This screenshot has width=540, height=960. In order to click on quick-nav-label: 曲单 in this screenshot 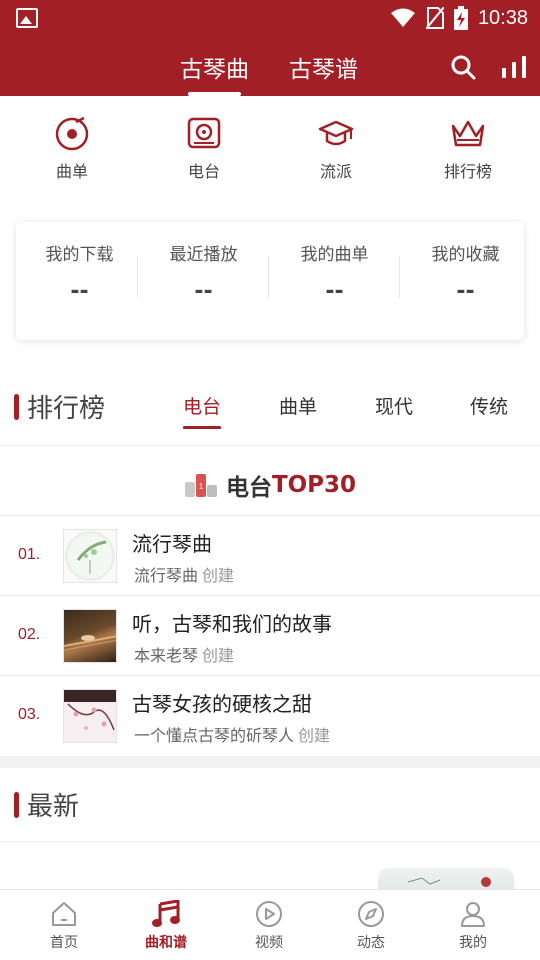, I will do `click(71, 171)`.